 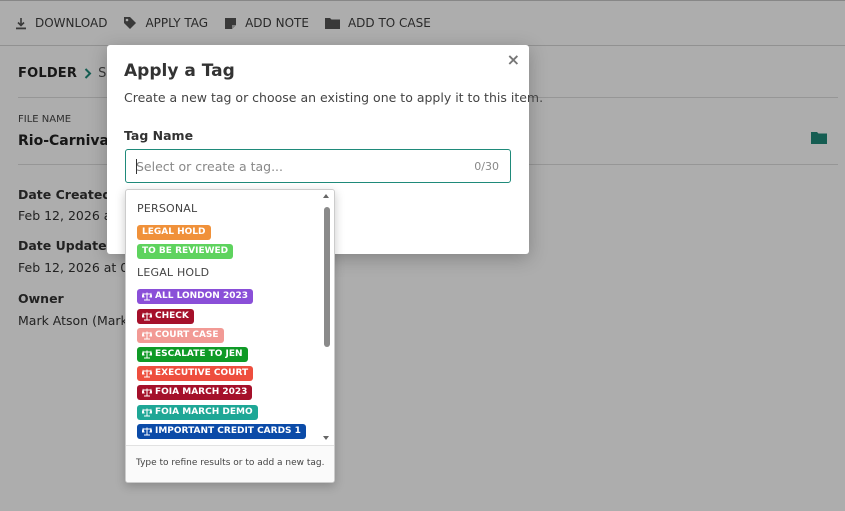 What do you see at coordinates (199, 354) in the screenshot?
I see `tag-option-label: ESCALATE TO JEN` at bounding box center [199, 354].